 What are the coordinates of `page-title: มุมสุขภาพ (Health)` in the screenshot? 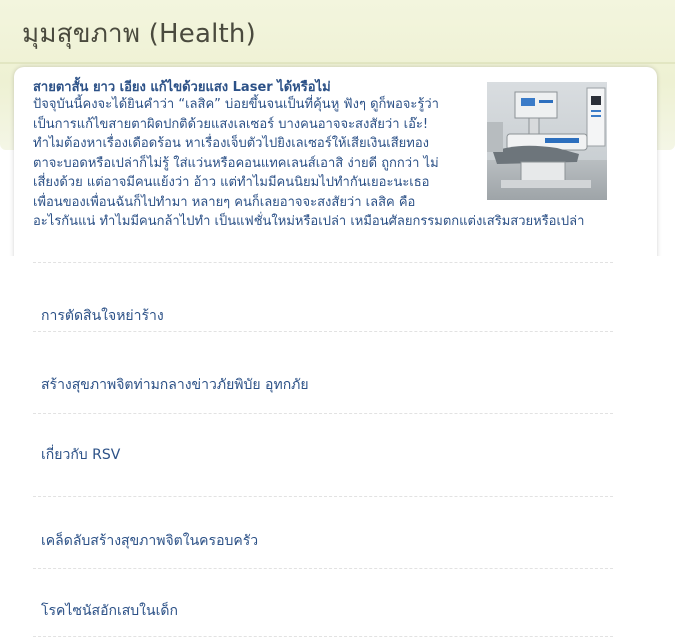 It's located at (139, 34).